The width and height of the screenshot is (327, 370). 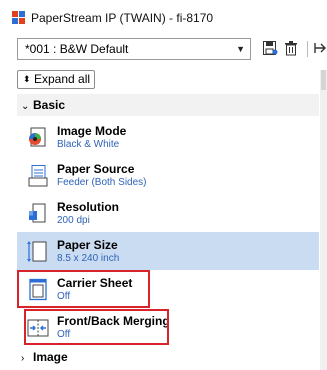 I want to click on setting-name: Resolution, so click(x=88, y=207).